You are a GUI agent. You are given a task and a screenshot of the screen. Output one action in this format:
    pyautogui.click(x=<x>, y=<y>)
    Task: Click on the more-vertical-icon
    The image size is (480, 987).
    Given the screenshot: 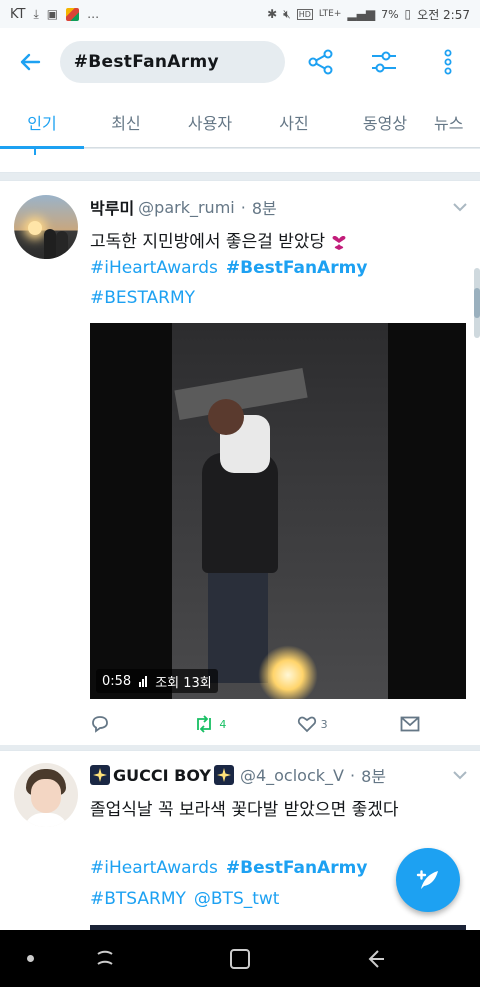 What is the action you would take?
    pyautogui.click(x=448, y=62)
    